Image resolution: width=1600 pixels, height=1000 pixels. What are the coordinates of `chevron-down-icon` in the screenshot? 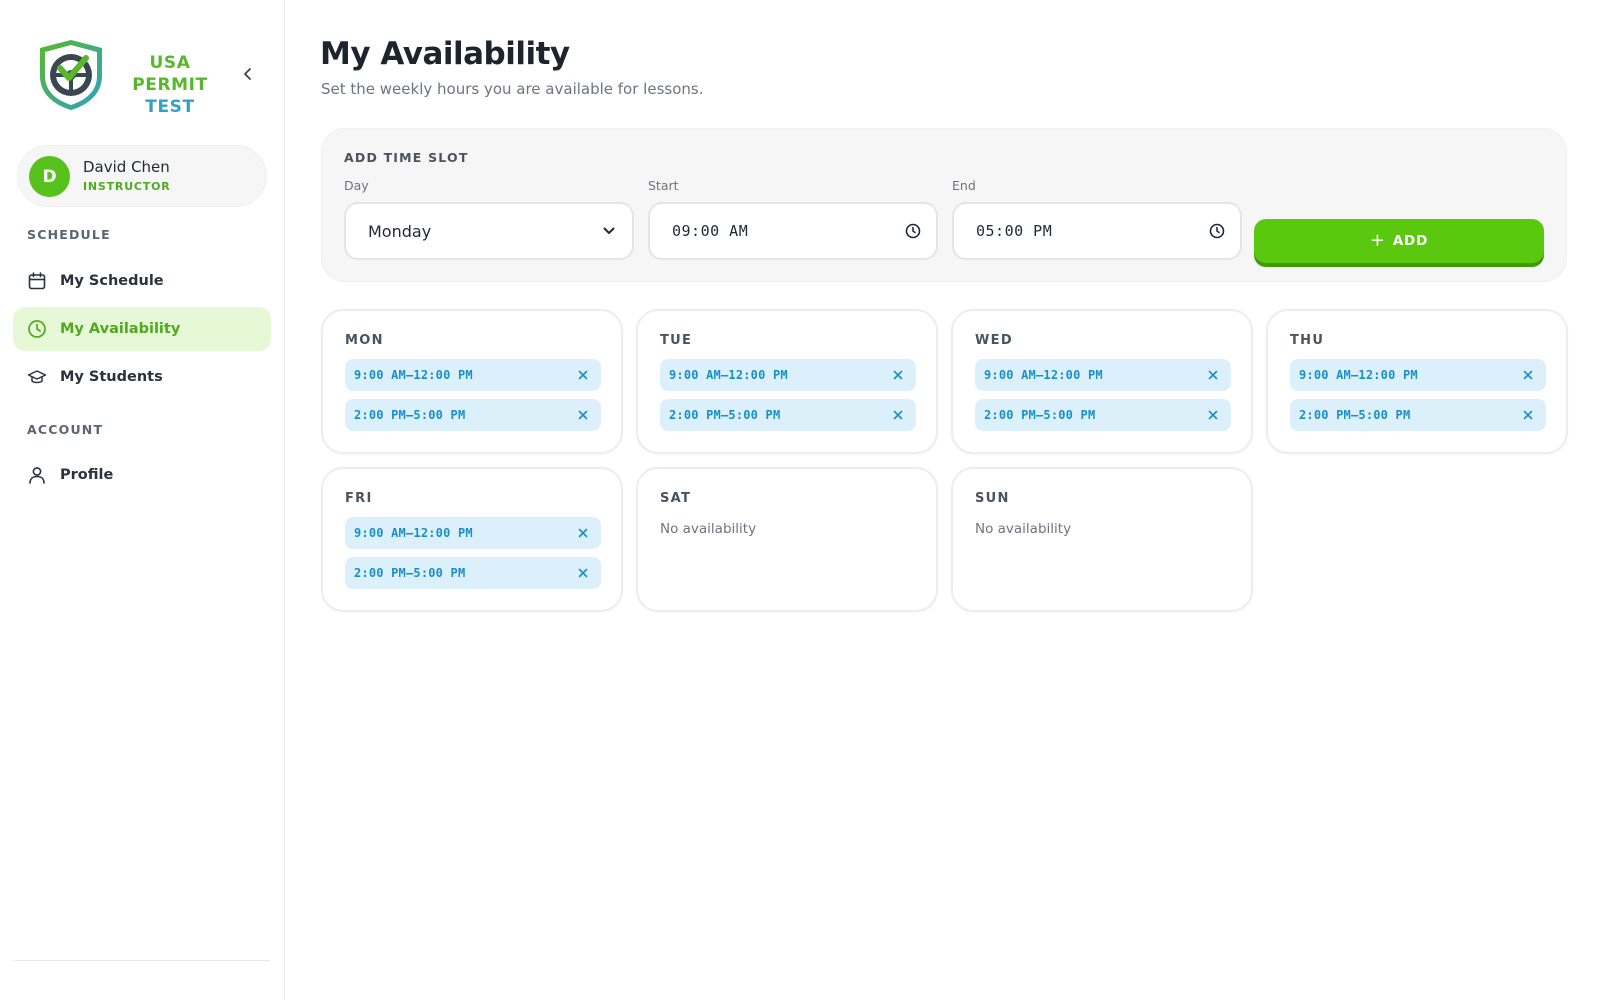 It's located at (609, 231).